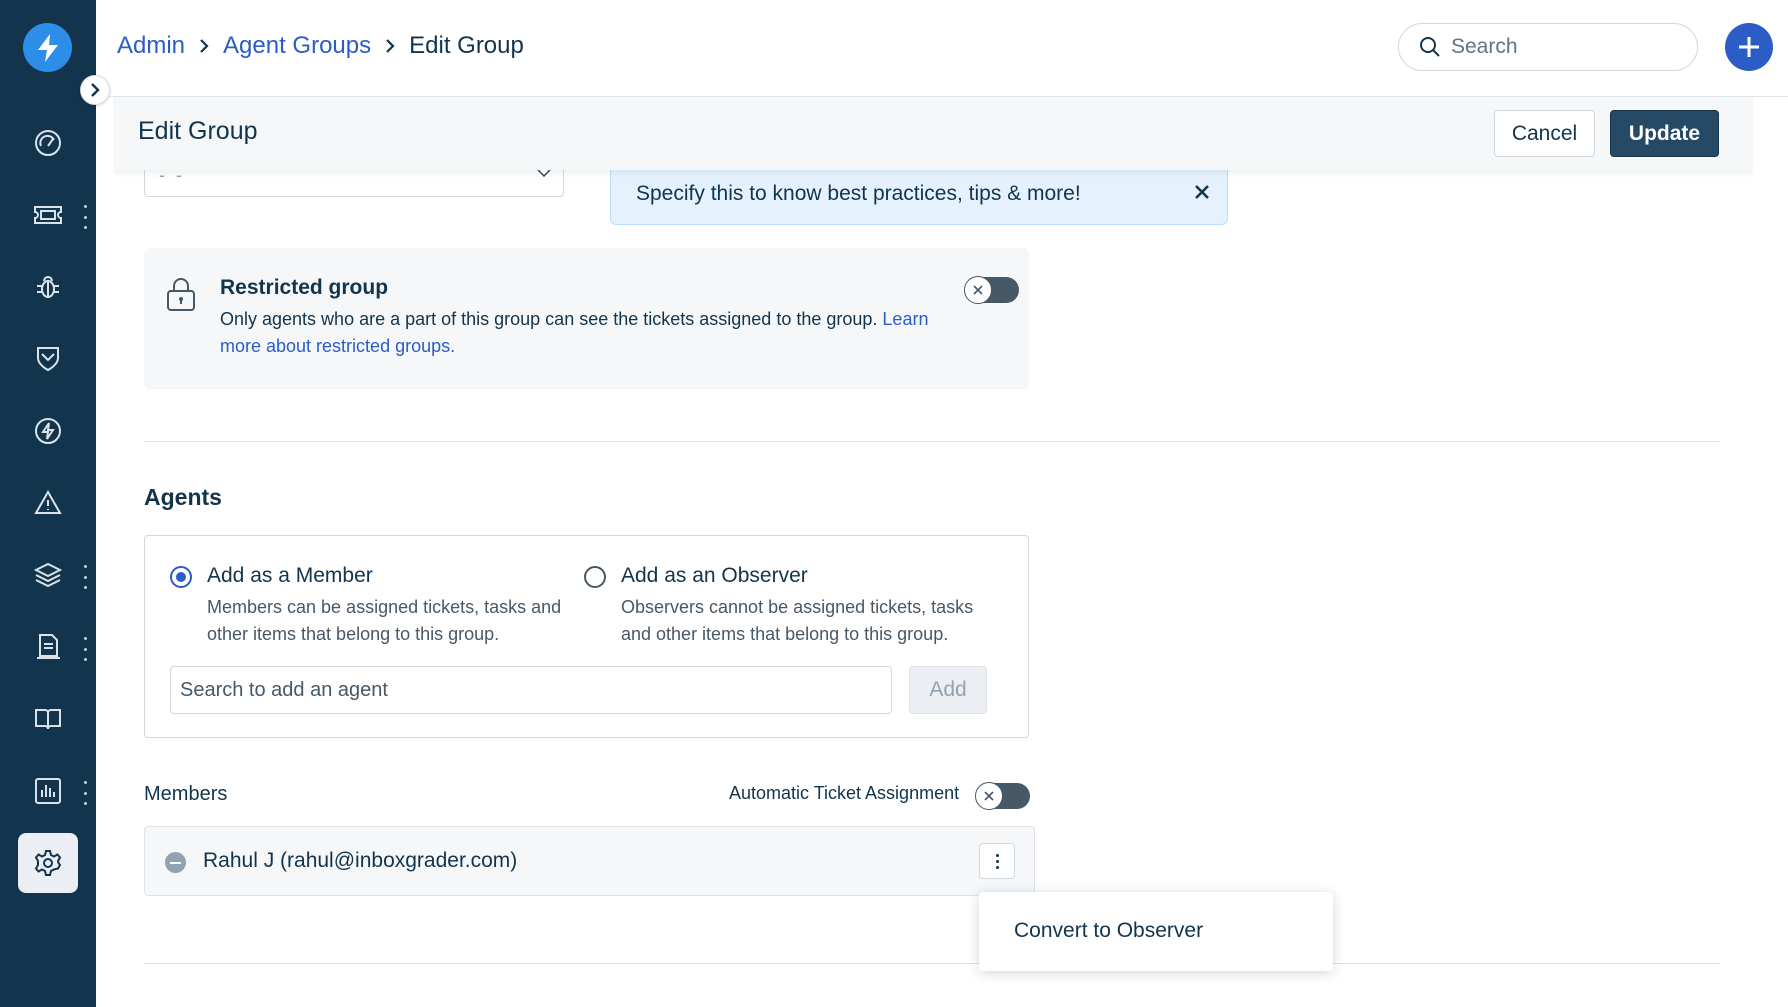  I want to click on tickets-icon, so click(48, 215).